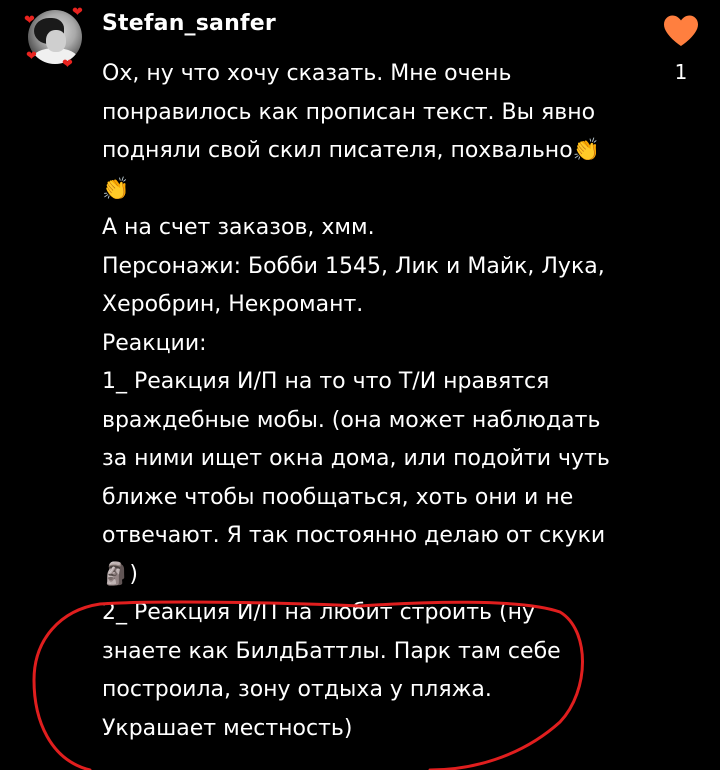 The height and width of the screenshot is (770, 720). What do you see at coordinates (54, 38) in the screenshot?
I see `avatar: ❤ ❤ ❤ ❤` at bounding box center [54, 38].